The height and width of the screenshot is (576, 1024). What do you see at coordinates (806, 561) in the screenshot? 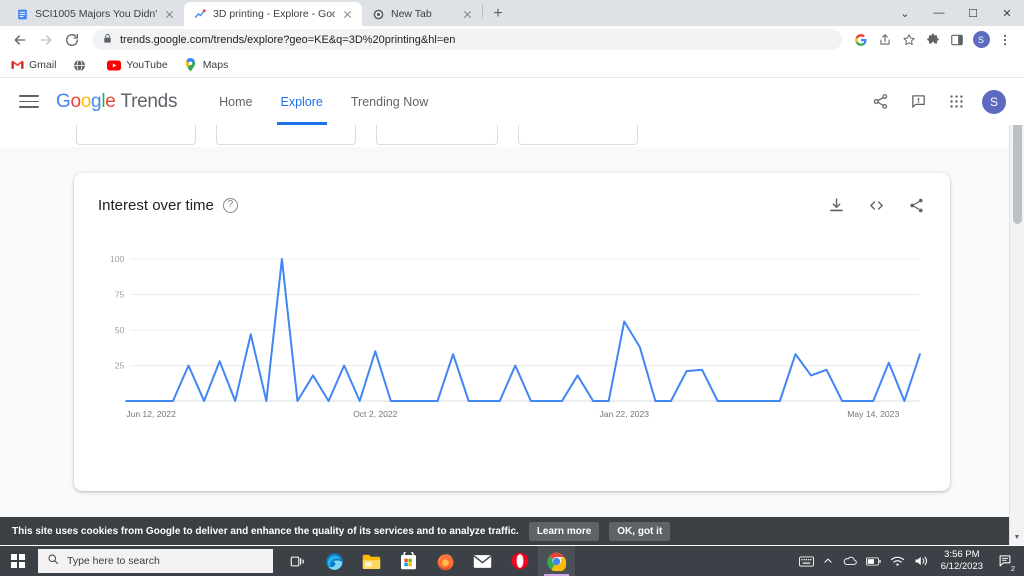
I see `keyboard-icon` at bounding box center [806, 561].